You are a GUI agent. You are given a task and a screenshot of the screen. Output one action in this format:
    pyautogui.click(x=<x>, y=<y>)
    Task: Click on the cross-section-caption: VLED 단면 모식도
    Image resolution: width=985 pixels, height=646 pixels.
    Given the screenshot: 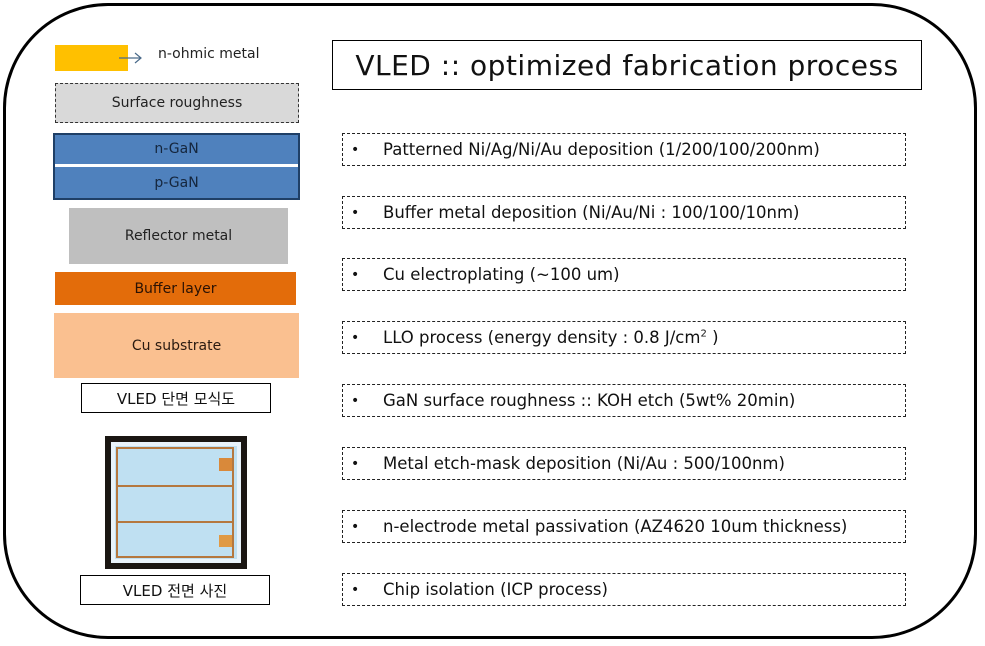 What is the action you would take?
    pyautogui.click(x=176, y=398)
    